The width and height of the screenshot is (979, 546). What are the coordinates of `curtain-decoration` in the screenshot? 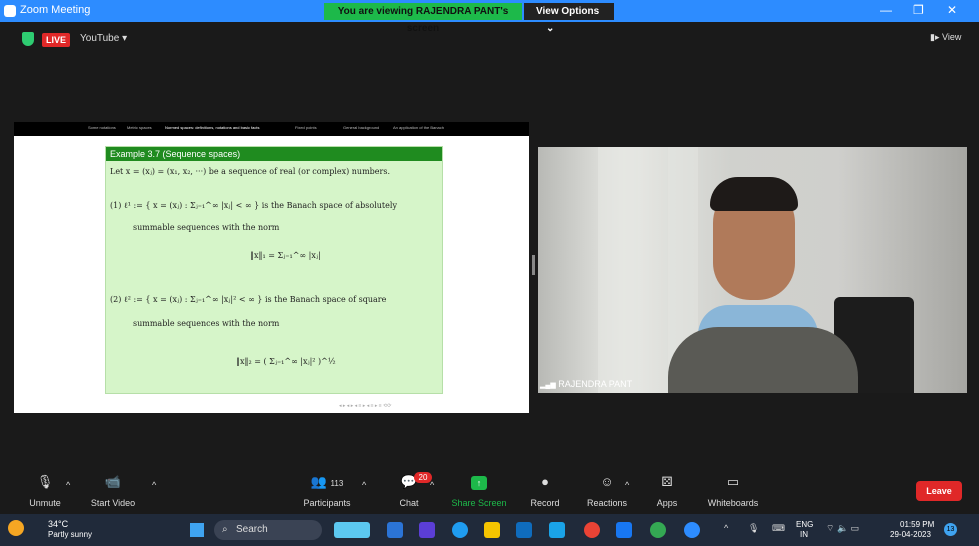 It's located at (618, 270).